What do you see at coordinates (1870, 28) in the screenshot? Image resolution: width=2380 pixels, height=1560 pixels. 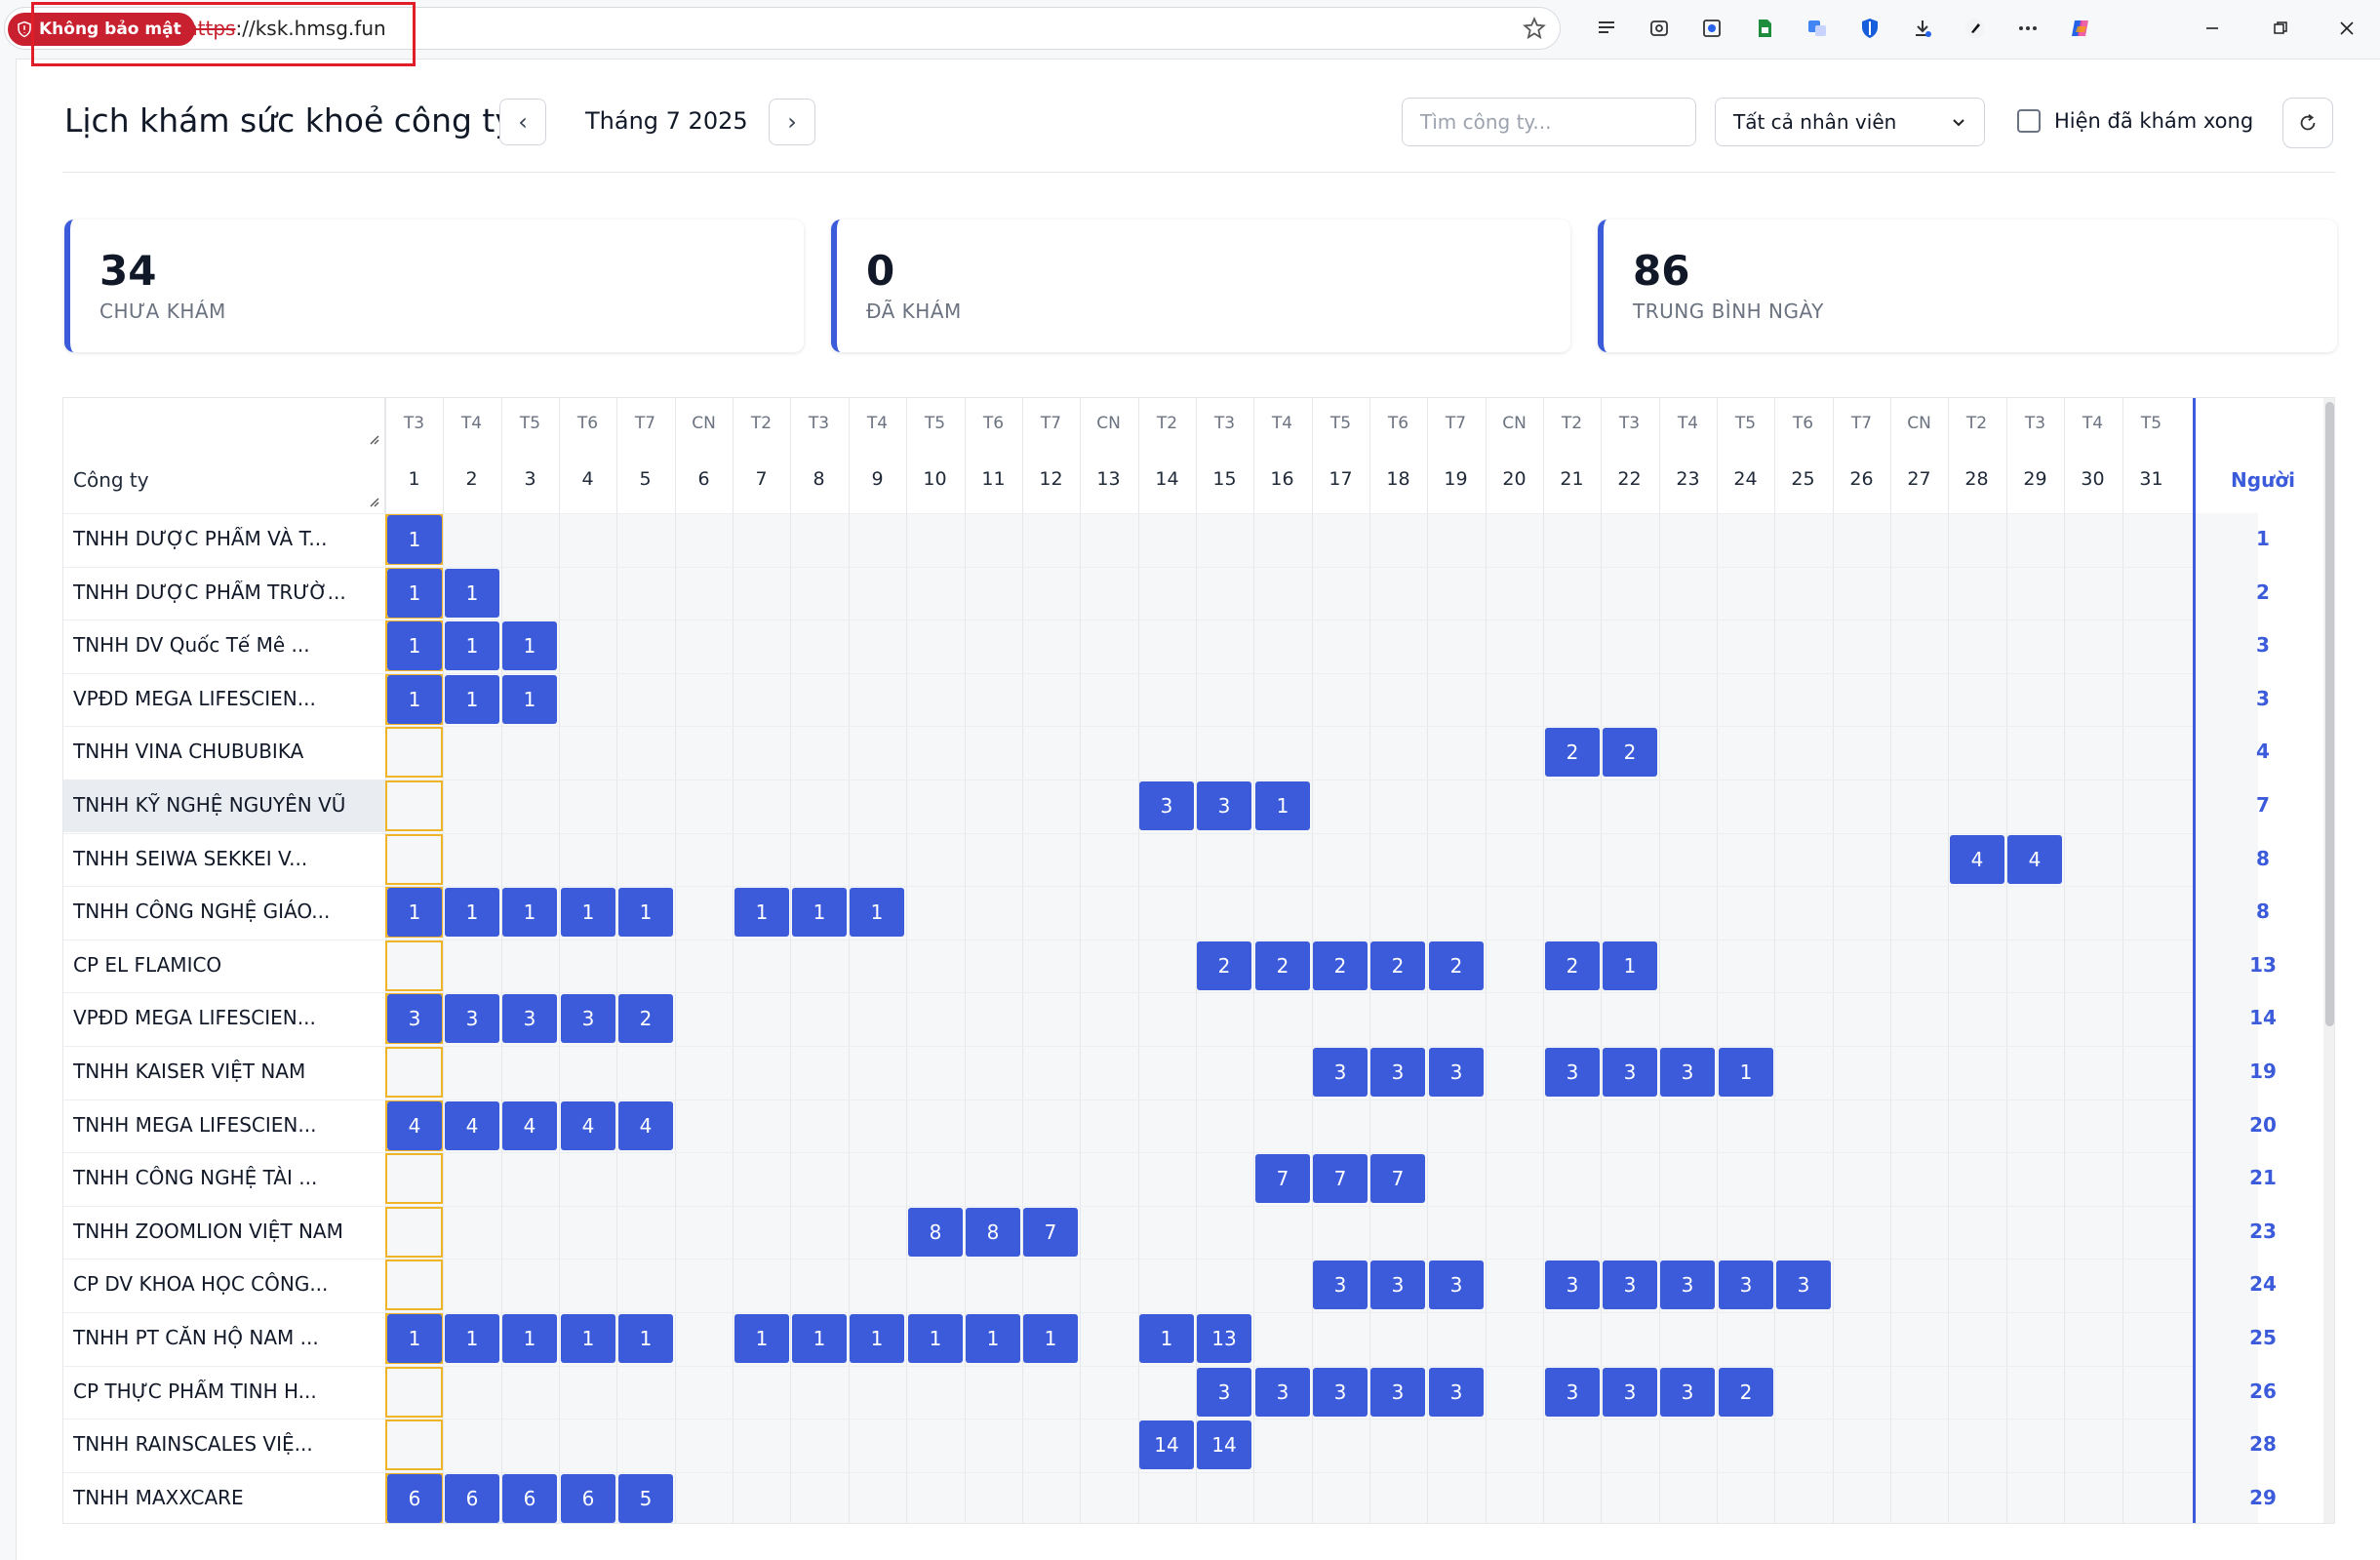 I see `password-manager-icon` at bounding box center [1870, 28].